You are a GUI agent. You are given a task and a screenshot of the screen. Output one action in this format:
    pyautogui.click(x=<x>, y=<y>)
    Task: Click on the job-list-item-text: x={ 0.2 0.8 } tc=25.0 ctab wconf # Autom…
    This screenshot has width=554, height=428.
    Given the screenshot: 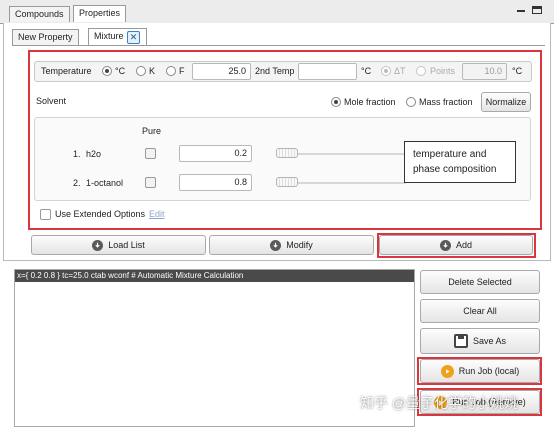 What is the action you would take?
    pyautogui.click(x=130, y=275)
    